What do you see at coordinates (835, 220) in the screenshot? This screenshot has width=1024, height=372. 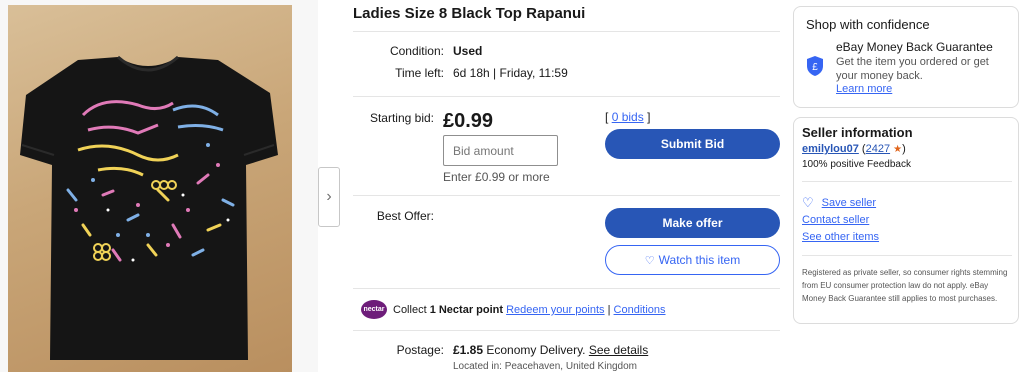 I see `contact-seller-link: Contact seller` at bounding box center [835, 220].